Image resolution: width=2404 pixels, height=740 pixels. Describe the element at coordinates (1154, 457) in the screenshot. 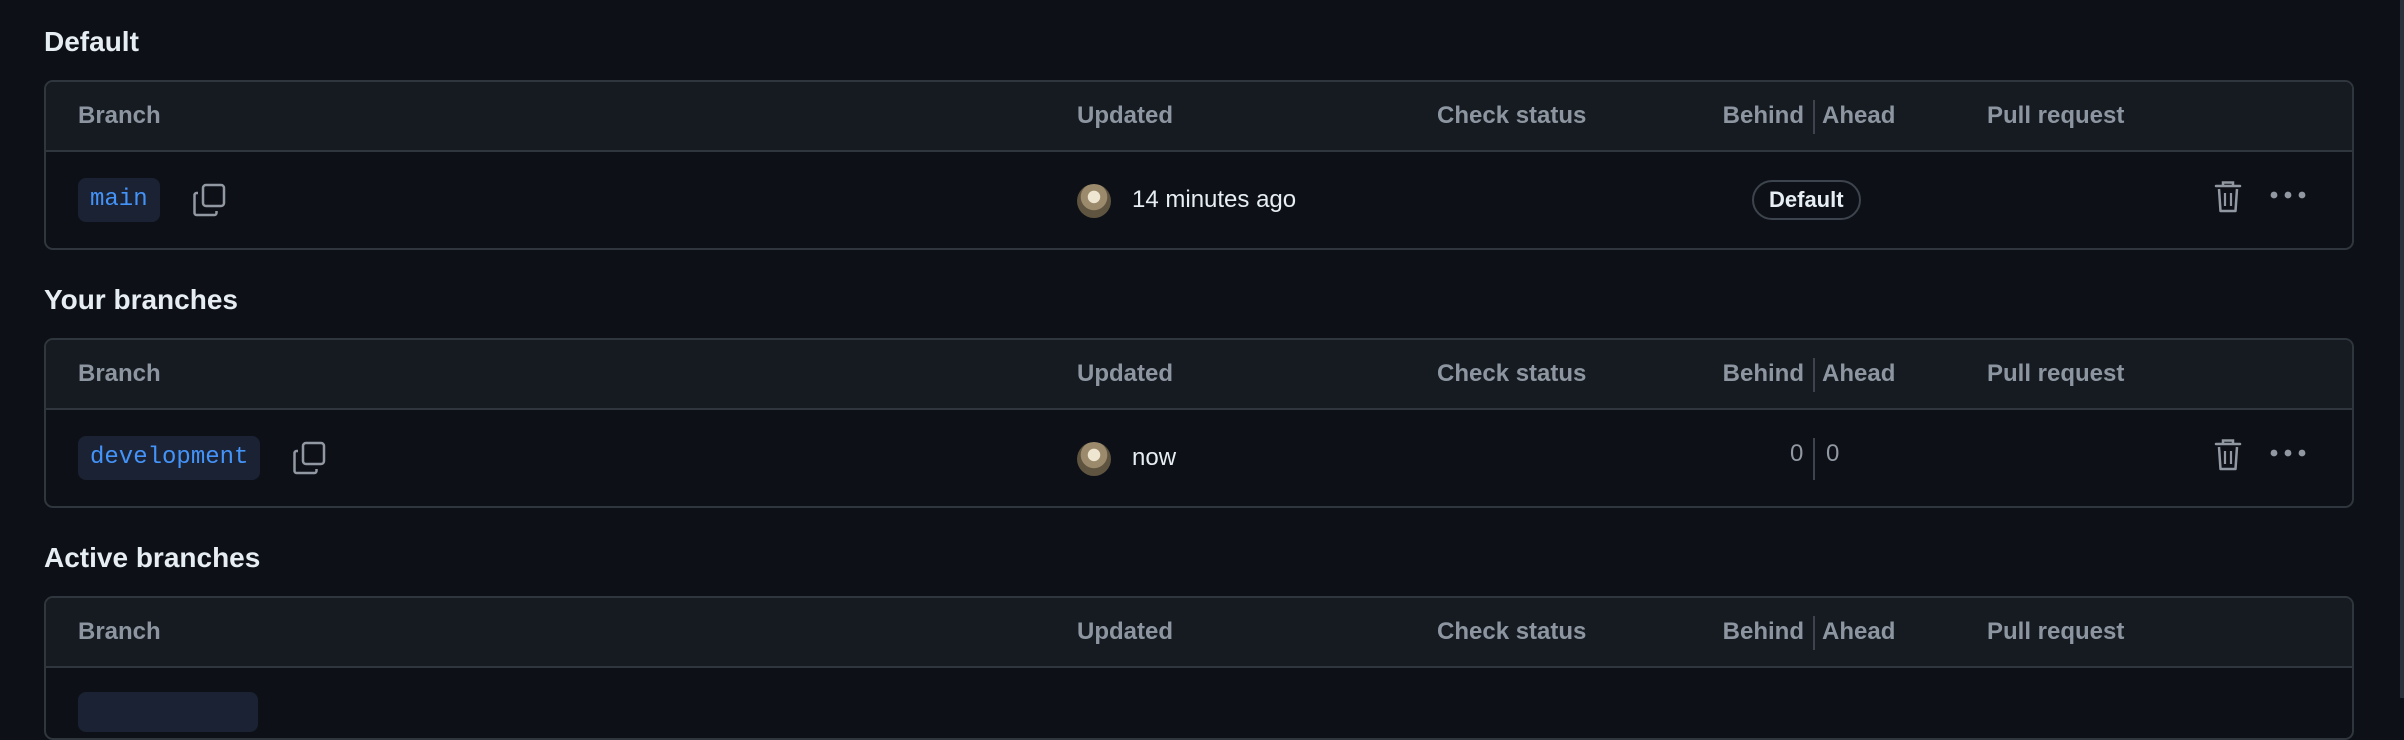

I see `updated-time: now` at that location.